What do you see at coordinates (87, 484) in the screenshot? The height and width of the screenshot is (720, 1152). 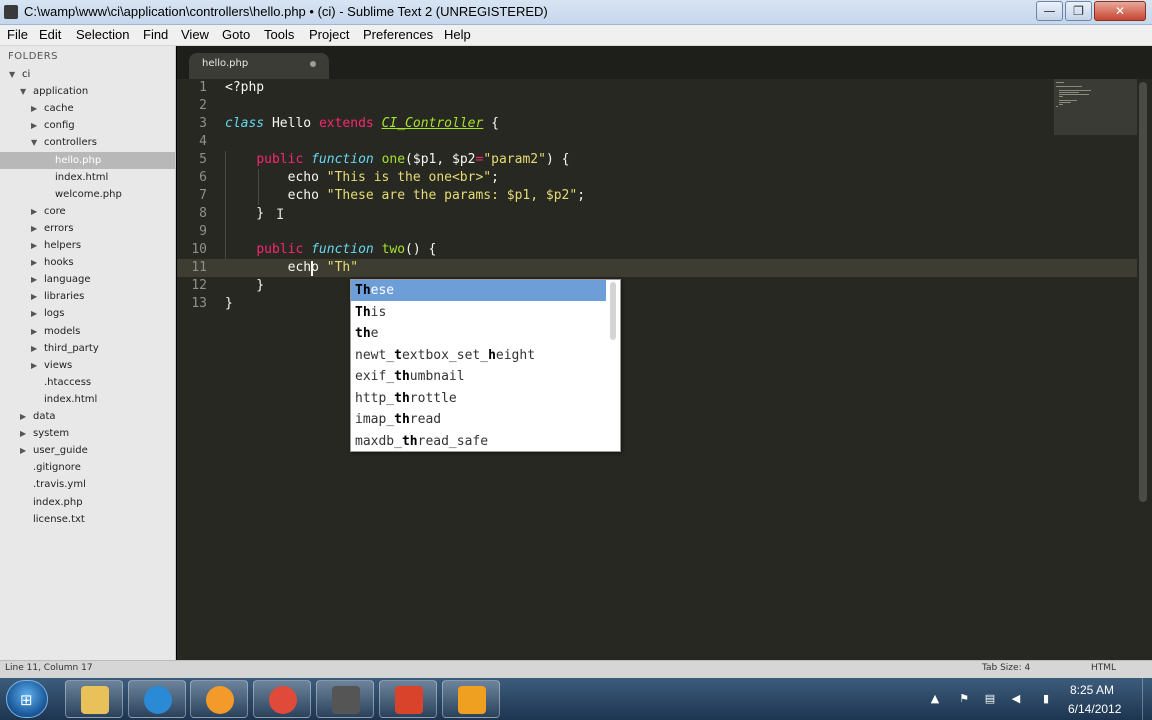 I see `tree-file: .travis.yml` at bounding box center [87, 484].